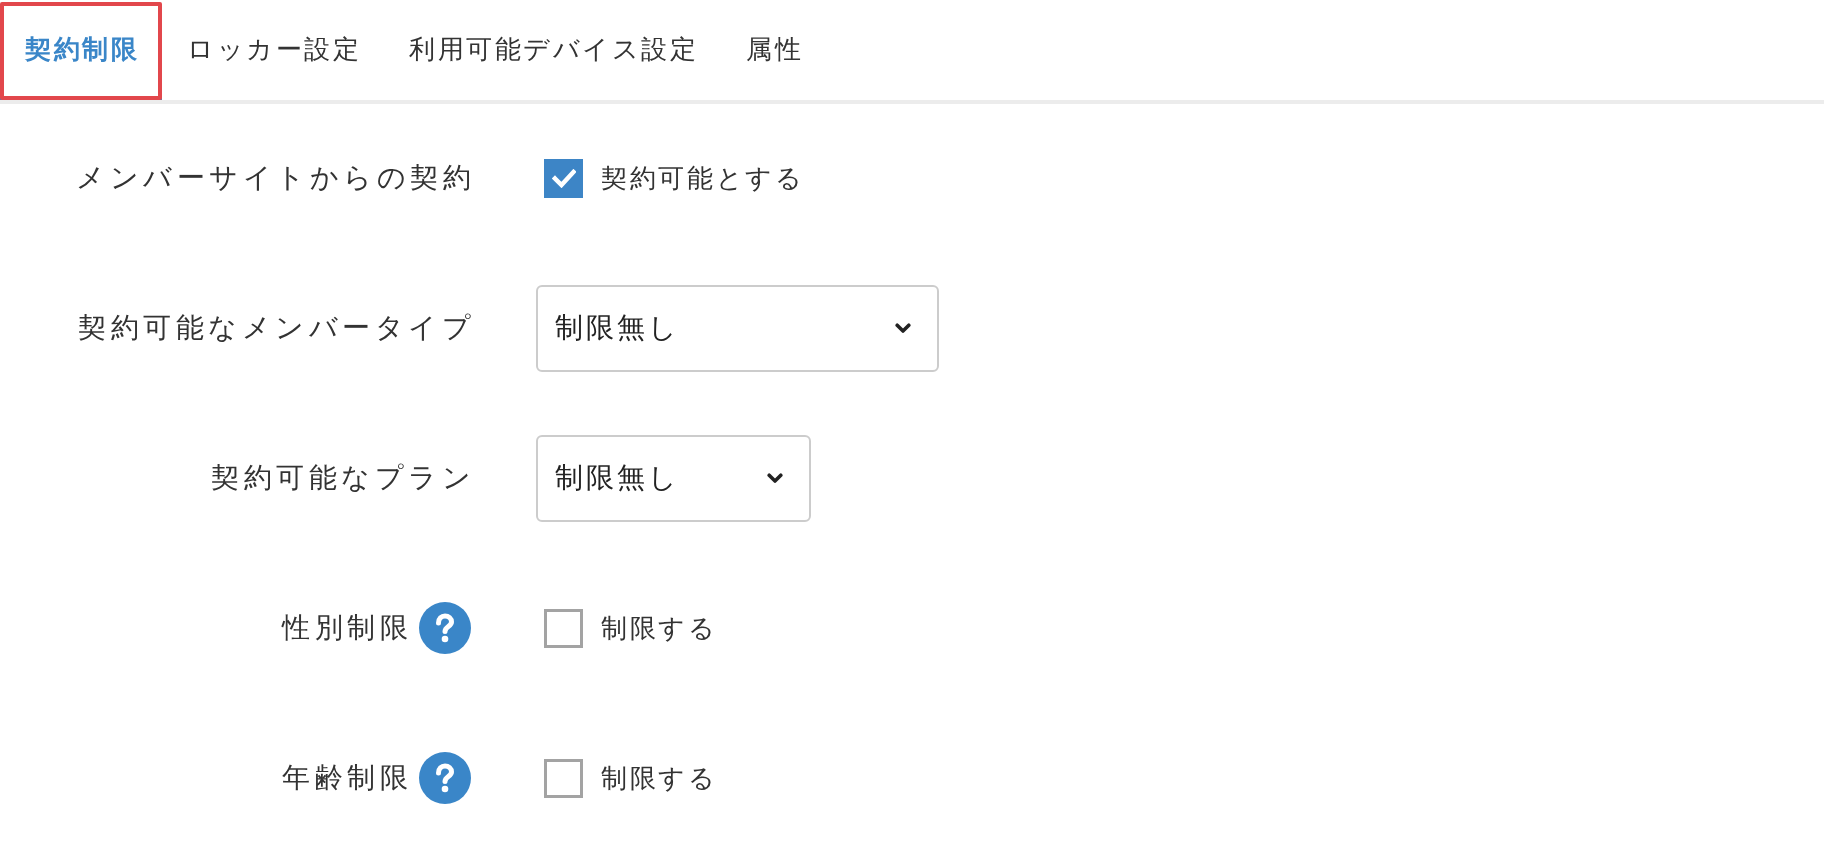 Image resolution: width=1824 pixels, height=850 pixels. Describe the element at coordinates (276, 328) in the screenshot. I see `field-label: 契約可能なメンバータイプ` at that location.